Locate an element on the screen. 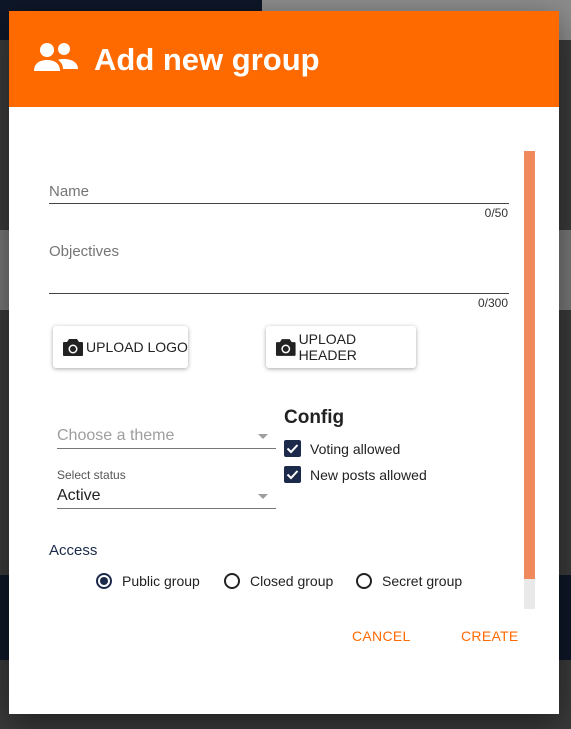 This screenshot has width=571, height=729. objectives-char-counter: 0/300 is located at coordinates (492, 303).